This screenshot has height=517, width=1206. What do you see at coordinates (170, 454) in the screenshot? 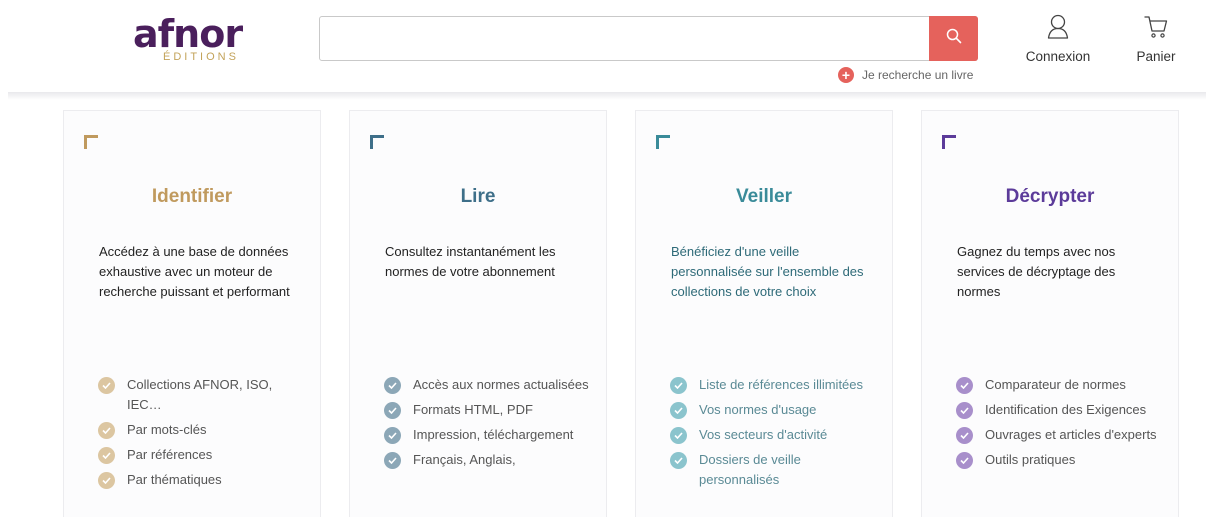
I see `feature-label: Par références` at bounding box center [170, 454].